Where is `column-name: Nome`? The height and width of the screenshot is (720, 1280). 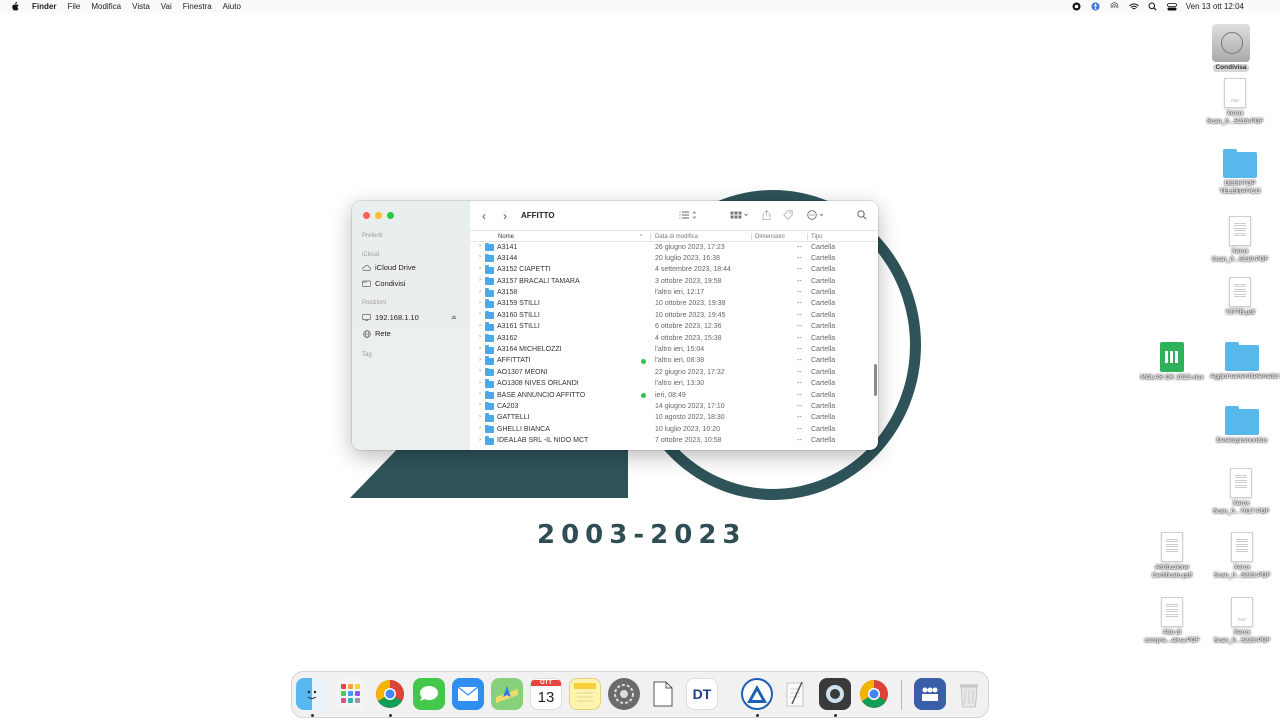
column-name: Nome is located at coordinates (506, 237).